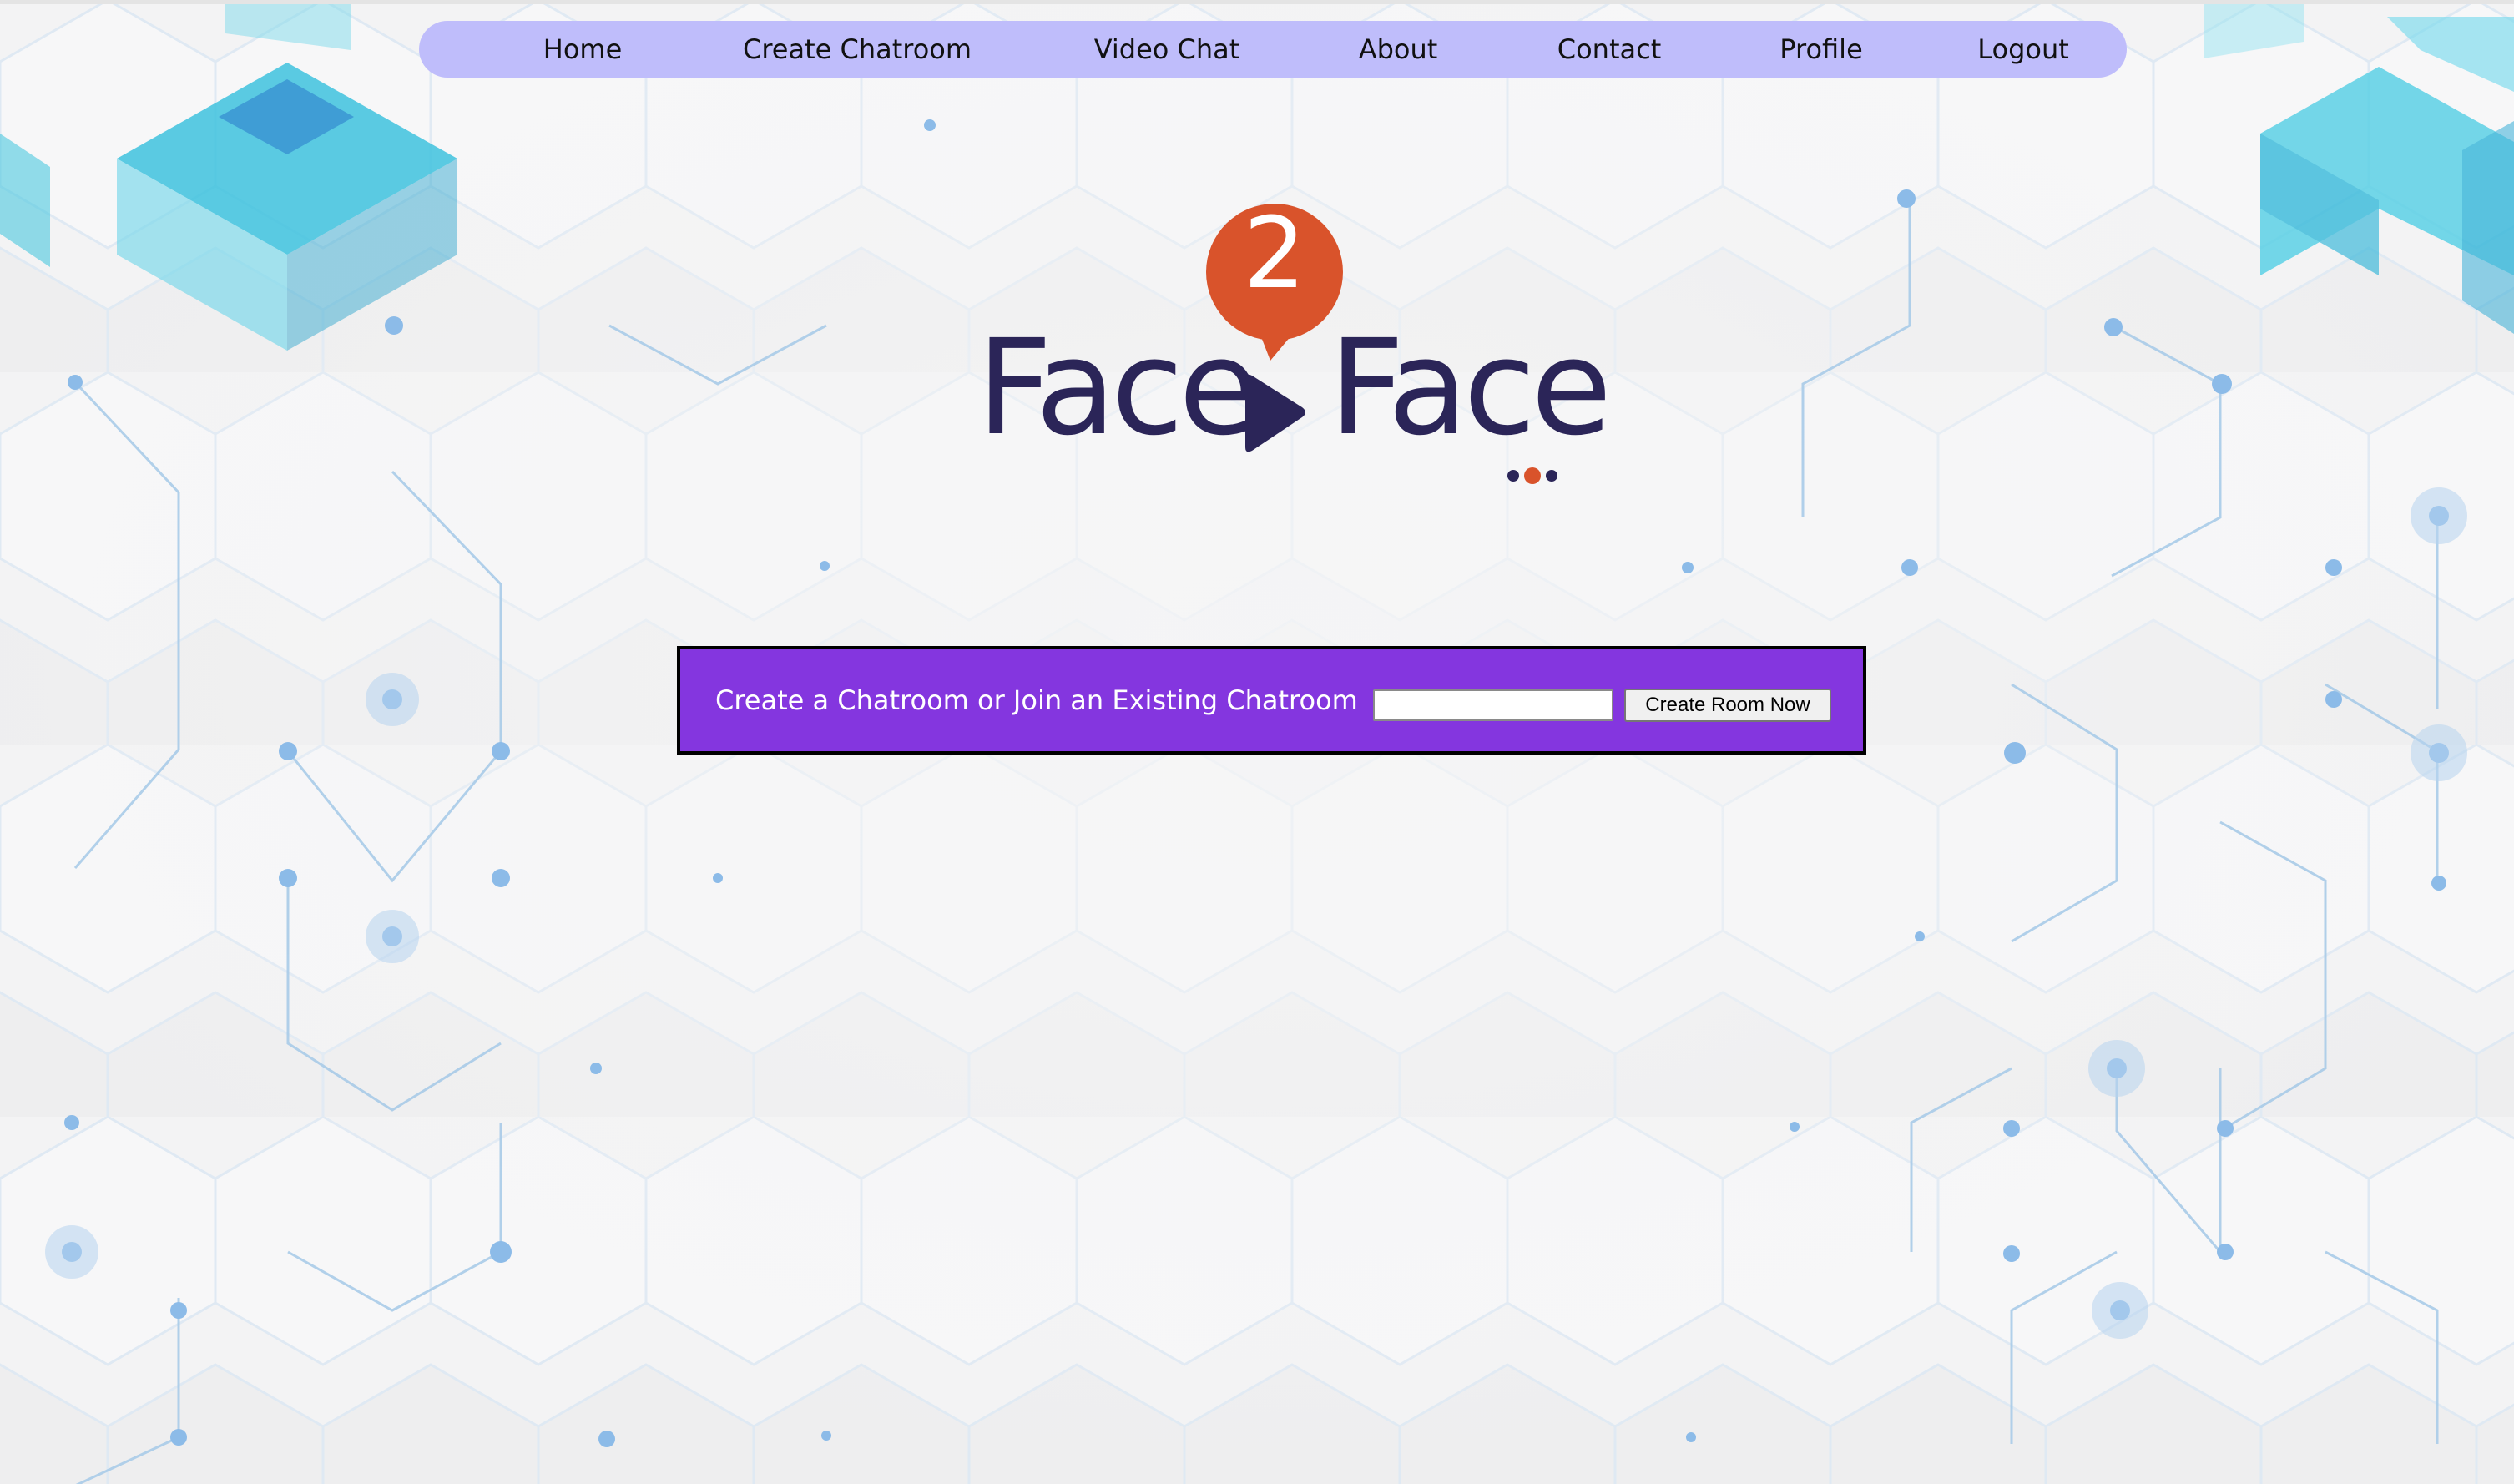 The image size is (2514, 1484). What do you see at coordinates (1167, 49) in the screenshot?
I see `nav-video-chat-link: Video Chat` at bounding box center [1167, 49].